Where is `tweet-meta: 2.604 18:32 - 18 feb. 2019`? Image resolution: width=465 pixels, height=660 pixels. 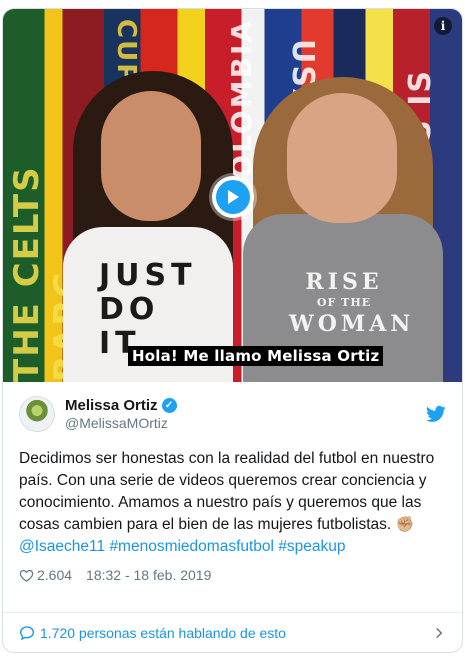
tweet-meta: 2.604 18:32 - 18 feb. 2019 is located at coordinates (232, 575).